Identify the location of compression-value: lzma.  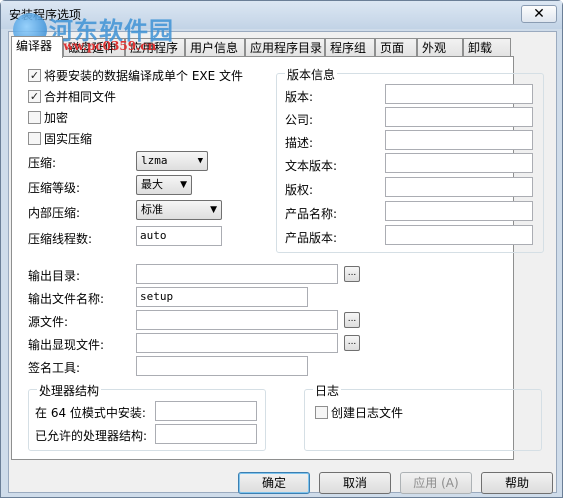
(154, 160).